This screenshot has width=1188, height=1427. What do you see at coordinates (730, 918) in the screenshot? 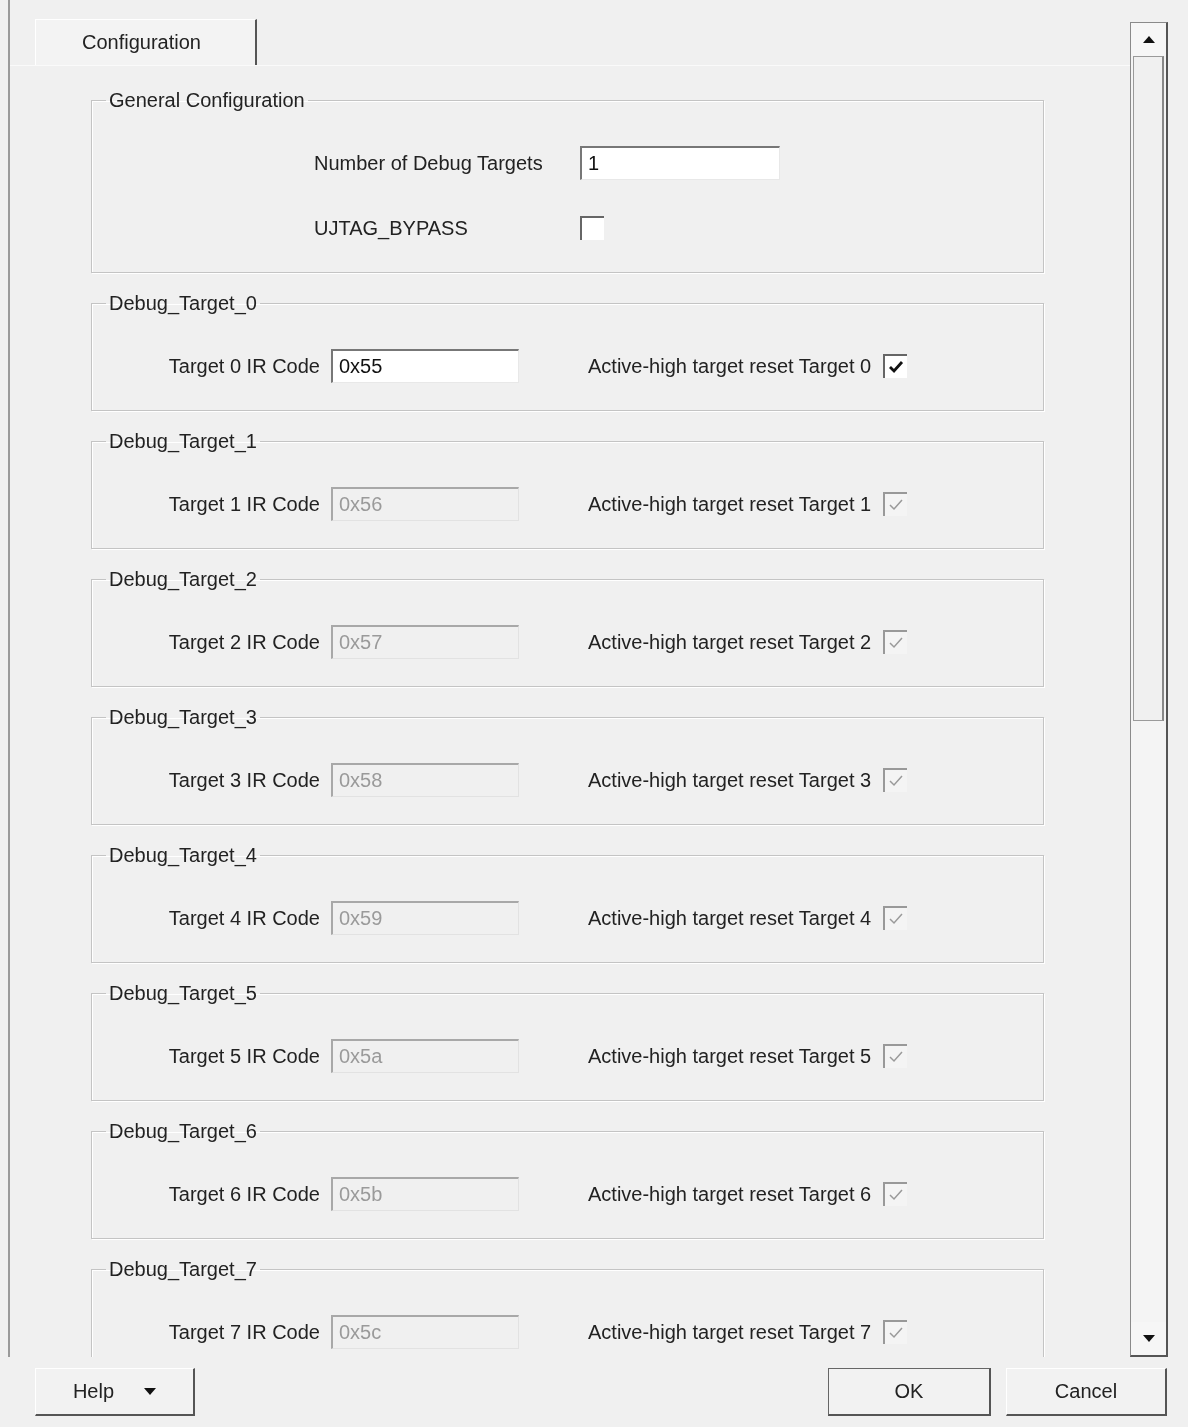
I see `checkbox-label: Active-high target reset Target 4` at bounding box center [730, 918].